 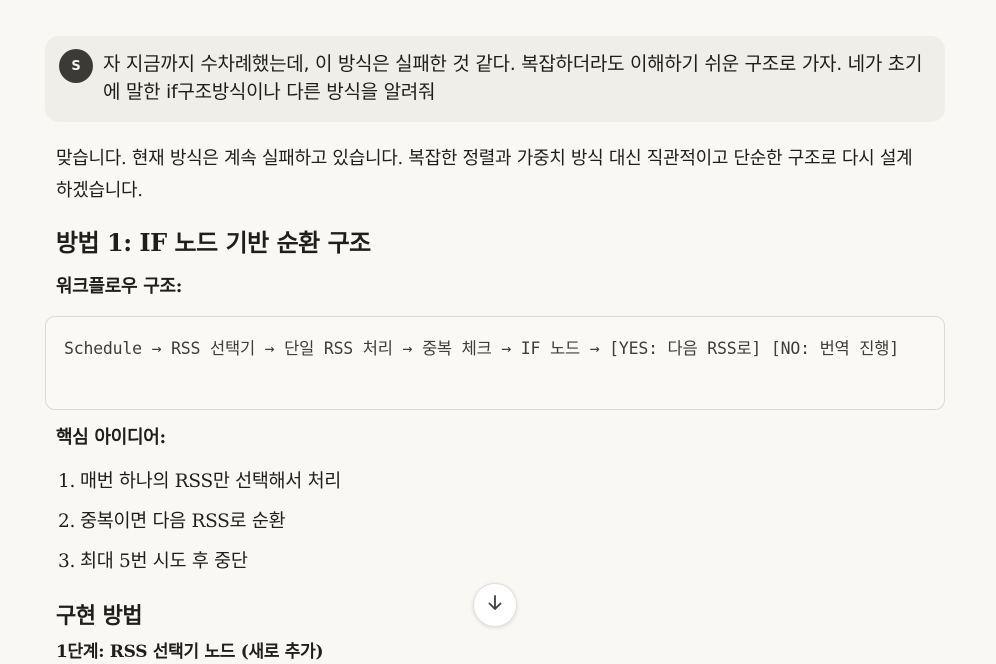 I want to click on implementation-step-line: 1단계: RSS 선택기 노드 (새로 추가), so click(x=190, y=652).